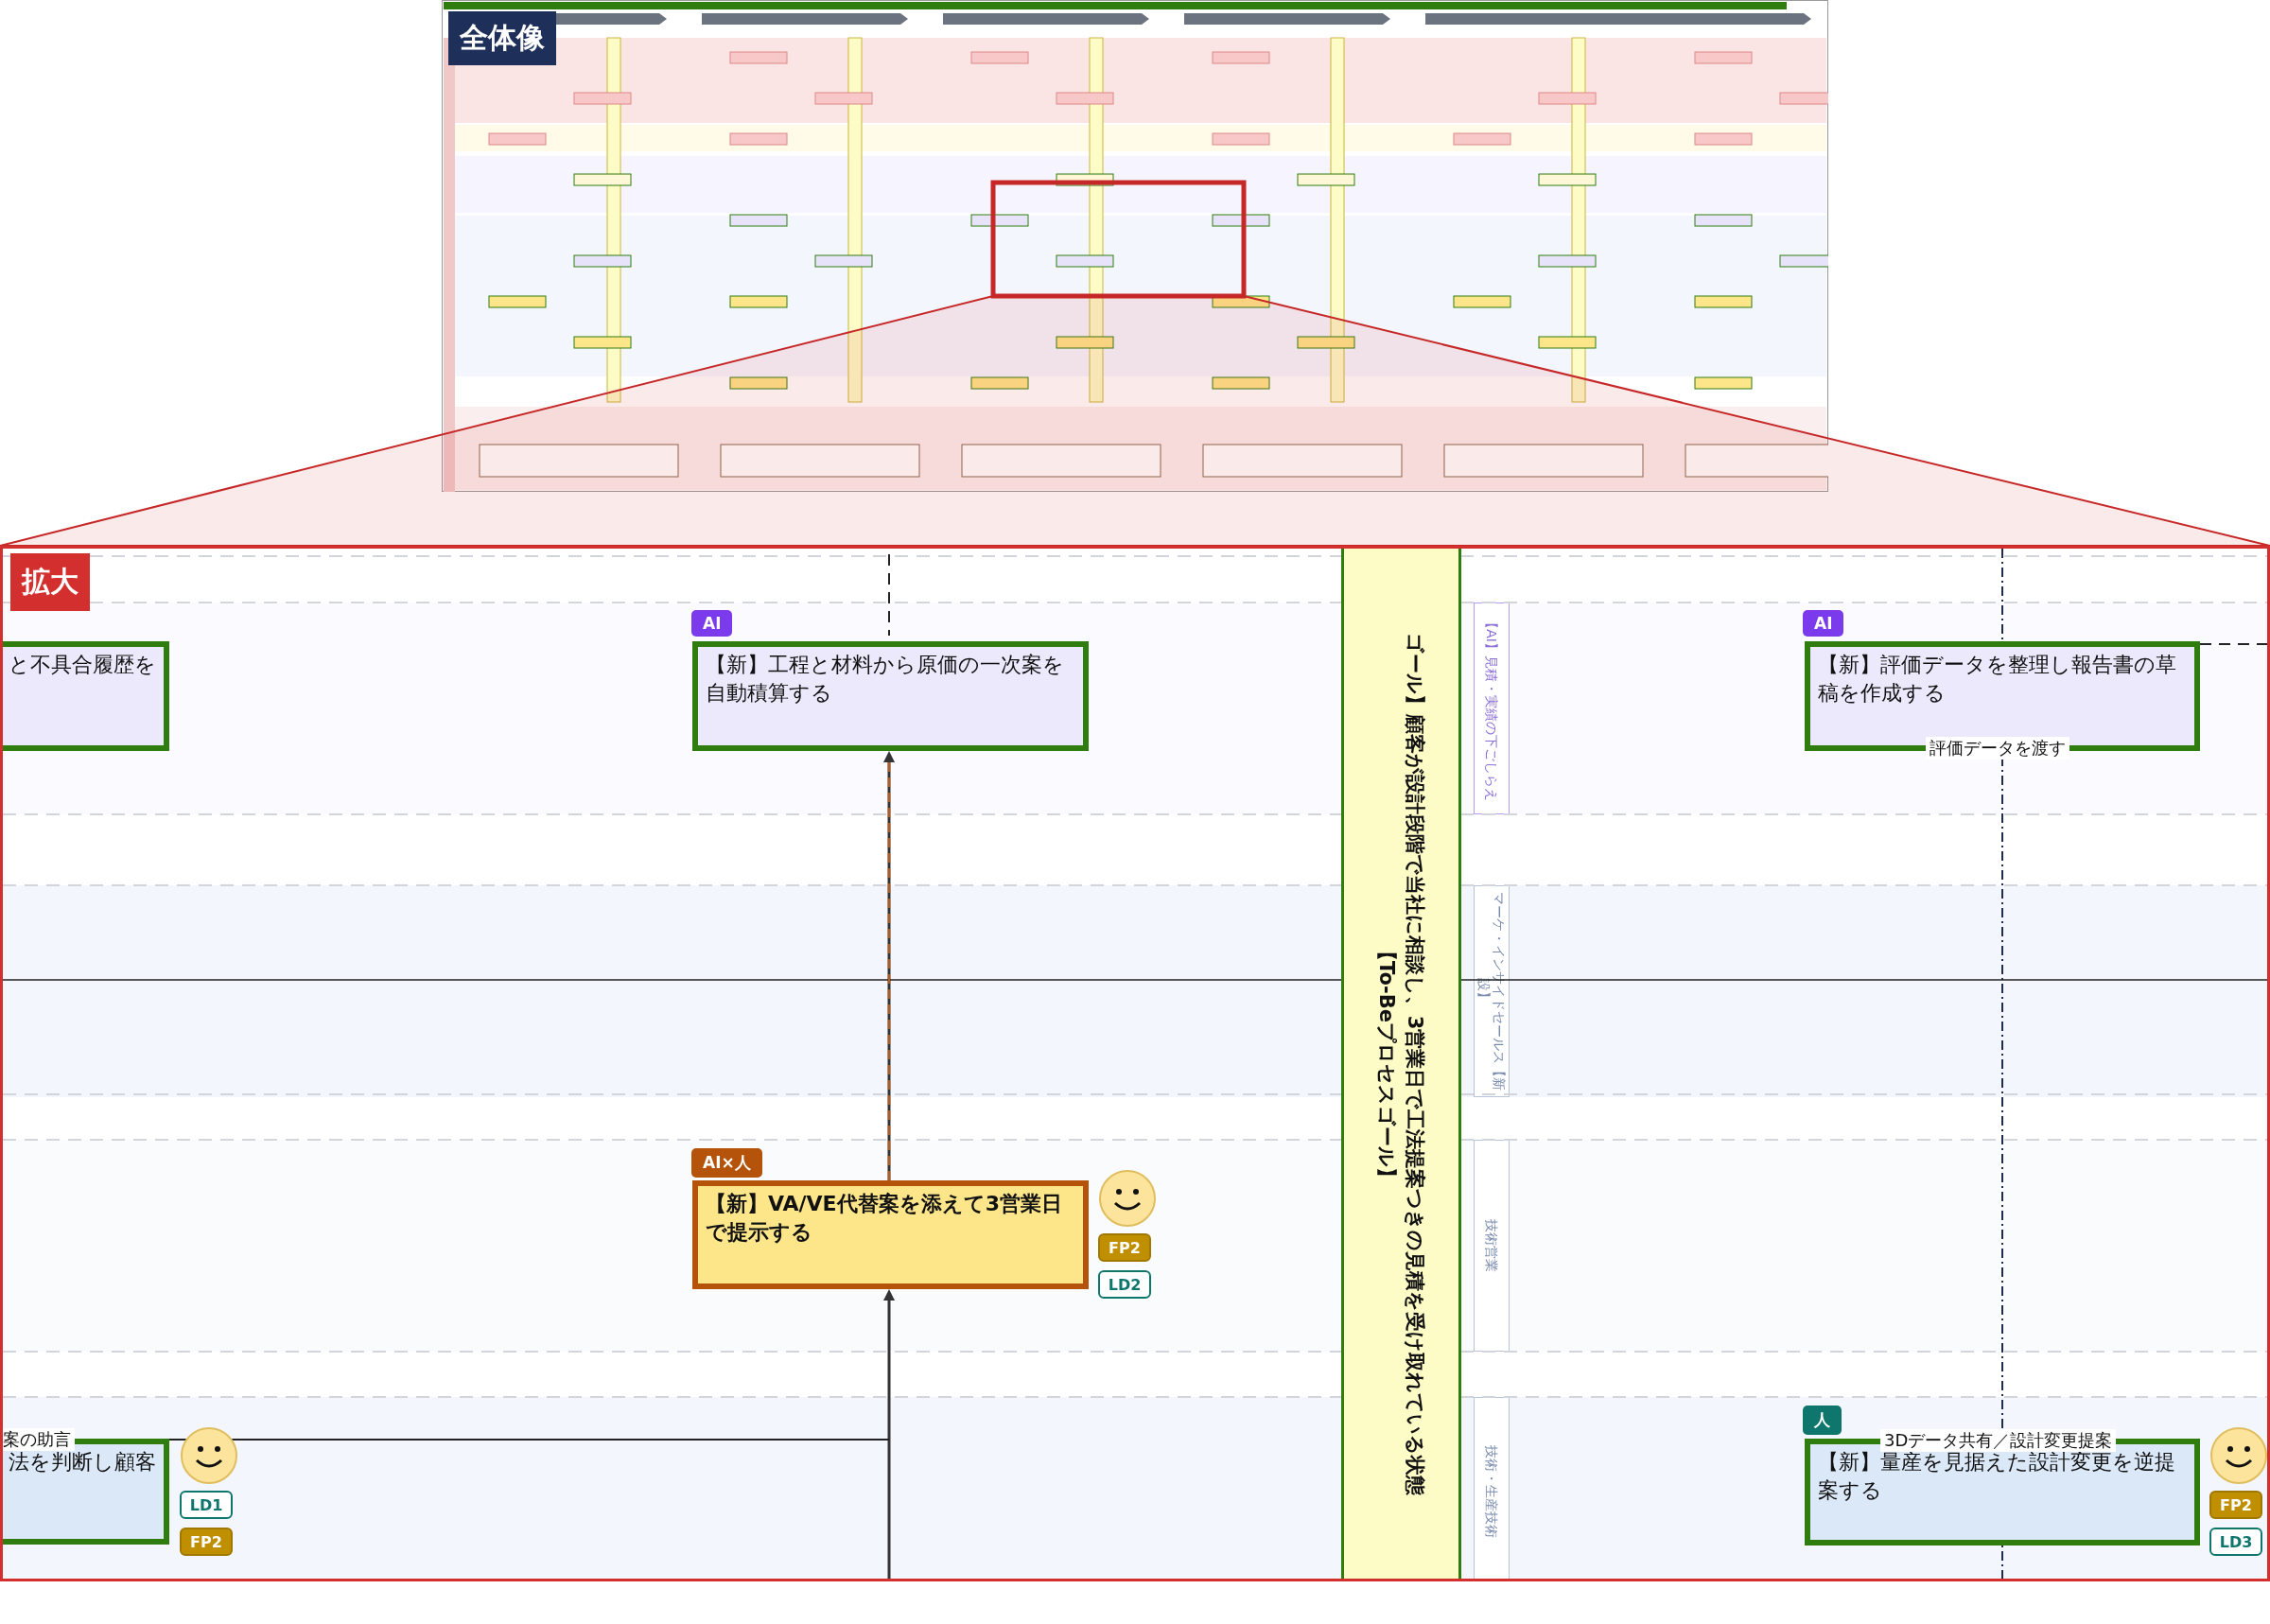 The image size is (2270, 1624). What do you see at coordinates (1492, 708) in the screenshot?
I see `lane-label: 【AI】見積・実績の下ごしらえ` at bounding box center [1492, 708].